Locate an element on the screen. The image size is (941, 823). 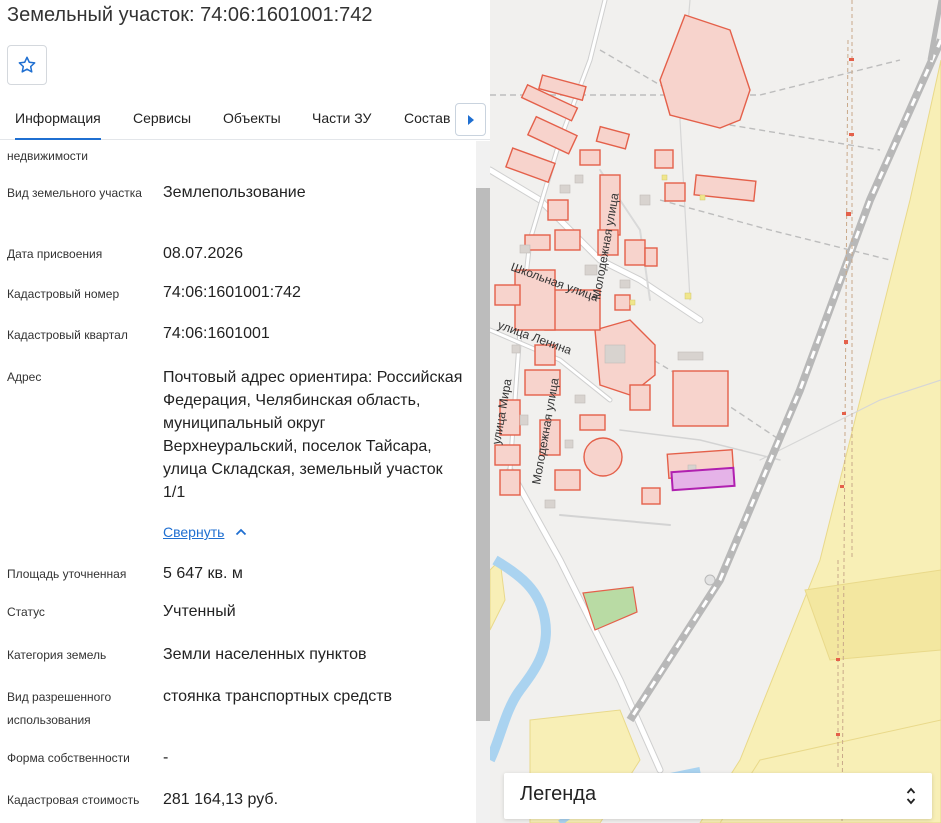
unfold-icon is located at coordinates (911, 796).